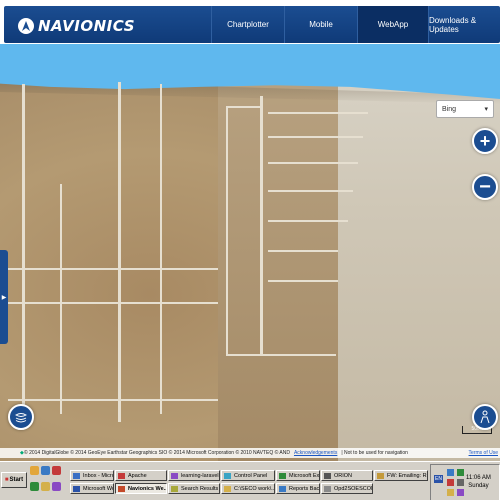  Describe the element at coordinates (92, 488) in the screenshot. I see `taskbar-window-word: Microsoft Word` at that location.